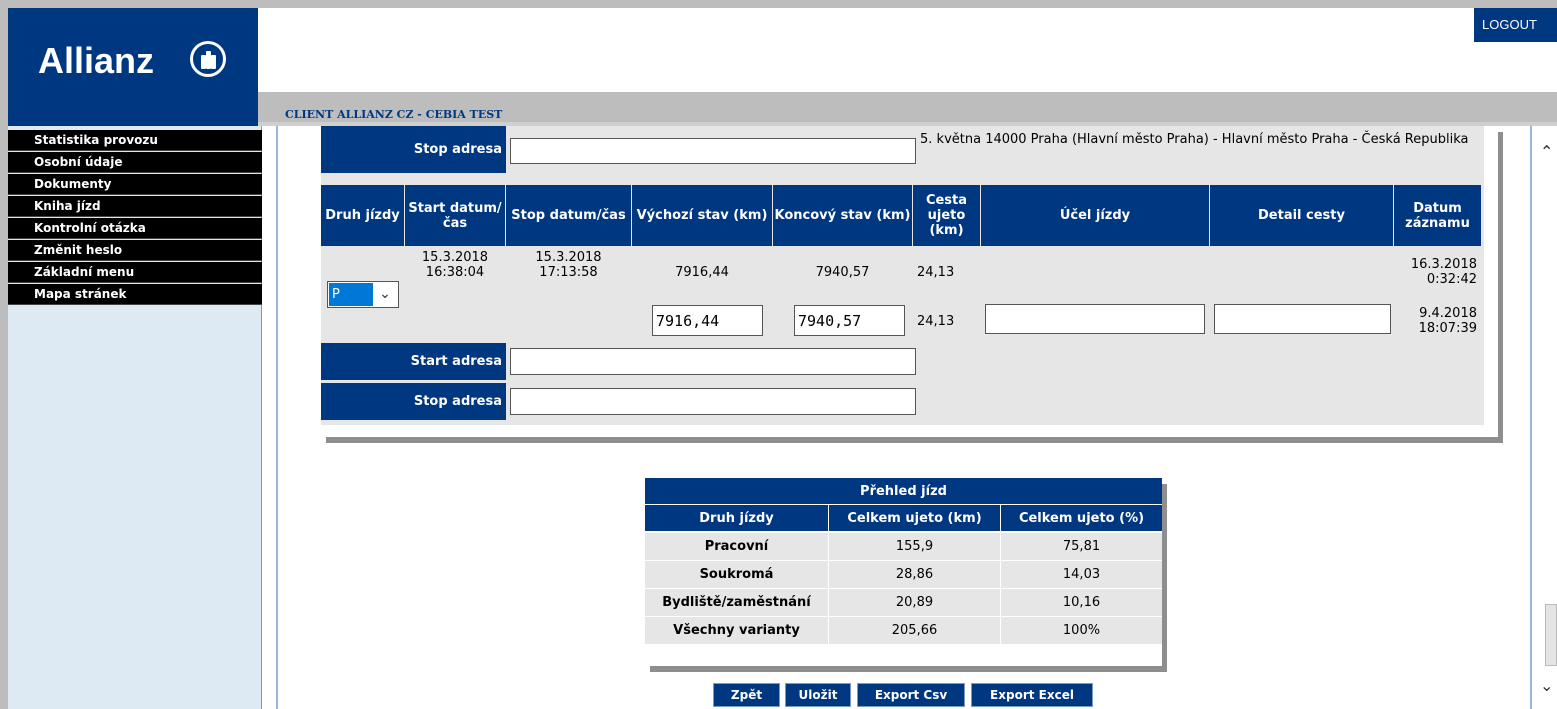  Describe the element at coordinates (736, 630) in the screenshot. I see `summary-row-druh: Všechny varianty` at that location.